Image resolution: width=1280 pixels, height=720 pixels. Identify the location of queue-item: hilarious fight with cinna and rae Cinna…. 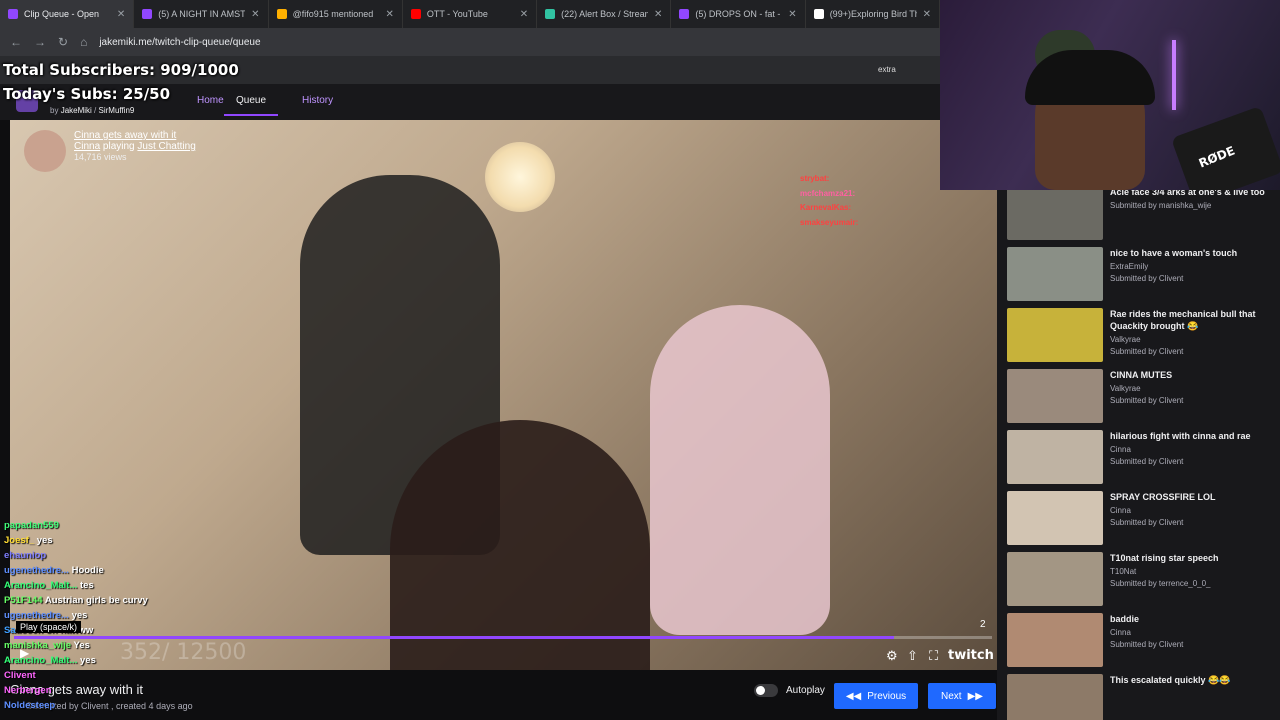
(1140, 459).